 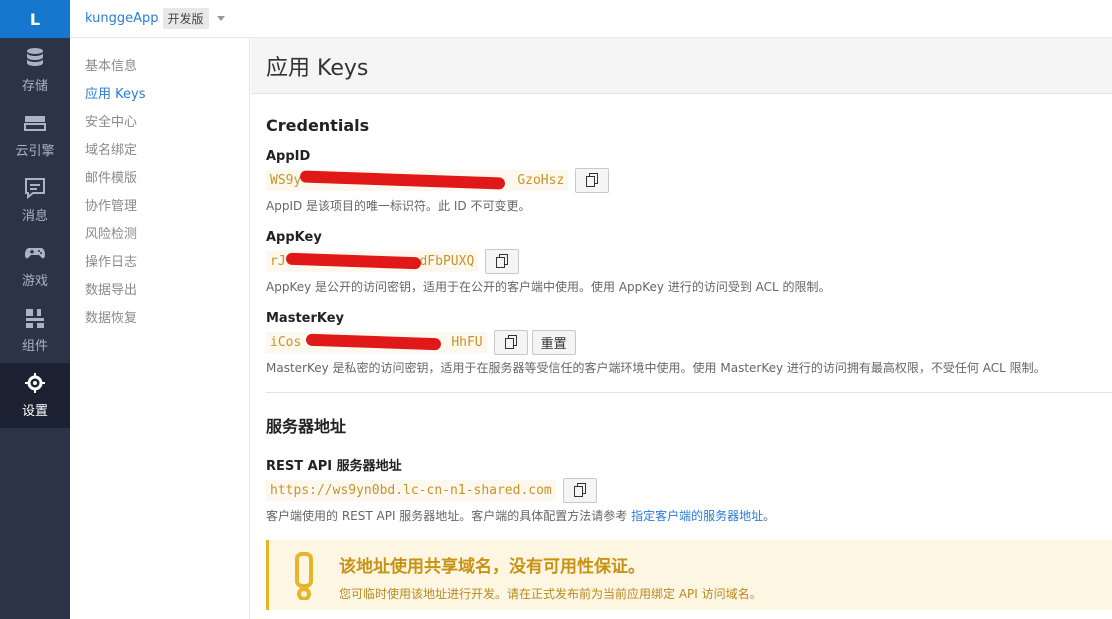 I want to click on warning-subtitle: 您可临时使用该地址进行开发。请在正式发布前为当前应用绑定 API 访问域名。, so click(x=550, y=594).